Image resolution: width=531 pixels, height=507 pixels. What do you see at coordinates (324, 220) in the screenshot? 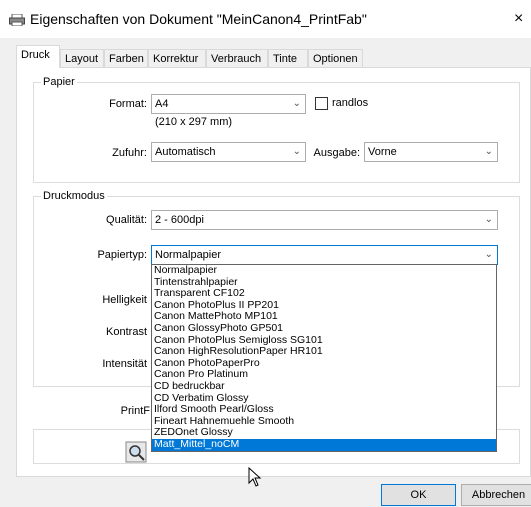
I see `qualitaet-select: 2 - 600dpi ⌄` at bounding box center [324, 220].